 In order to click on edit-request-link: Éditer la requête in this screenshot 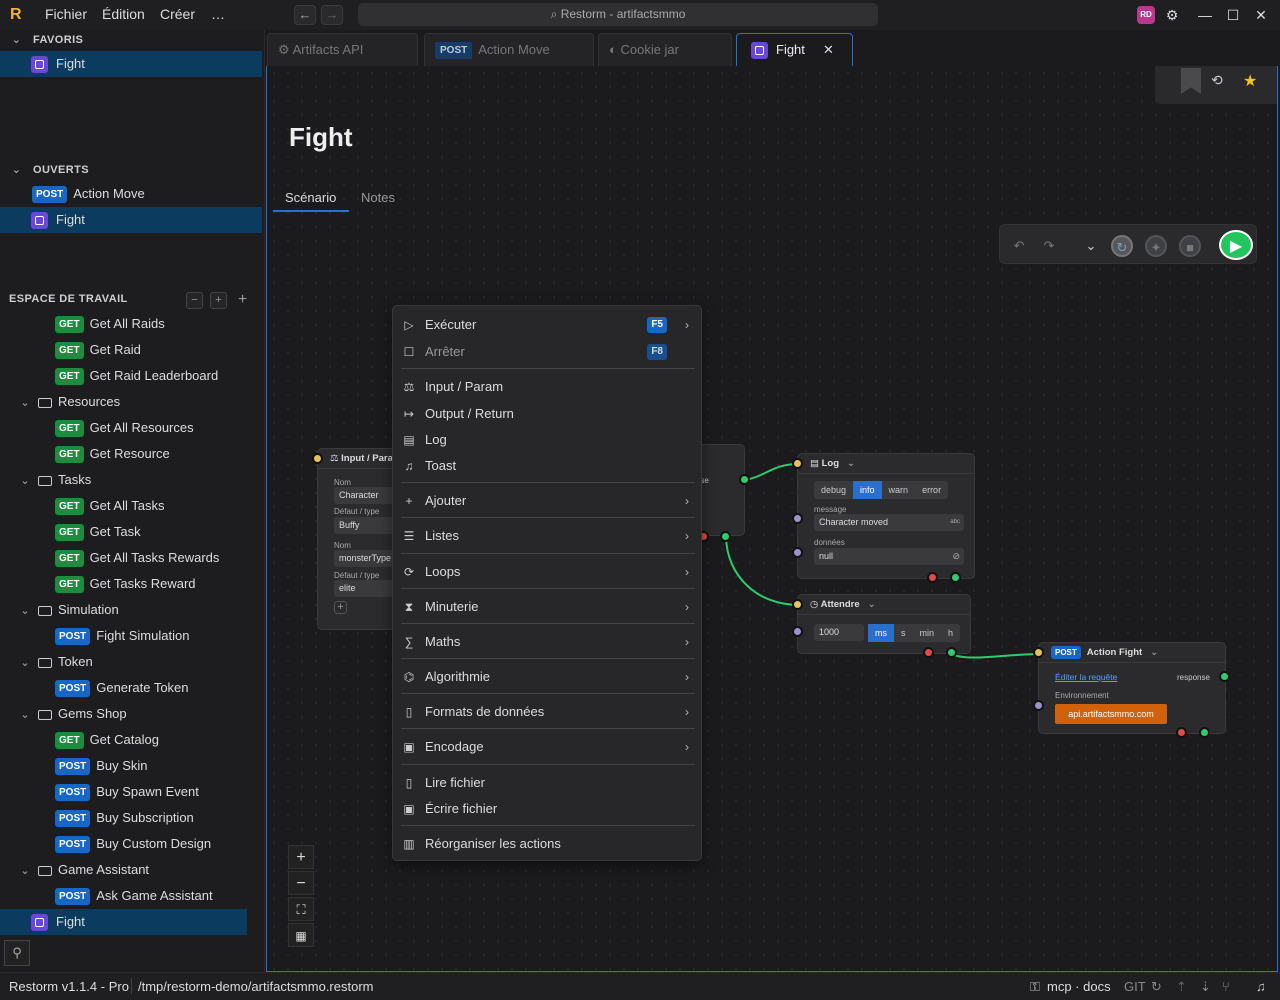, I will do `click(1086, 677)`.